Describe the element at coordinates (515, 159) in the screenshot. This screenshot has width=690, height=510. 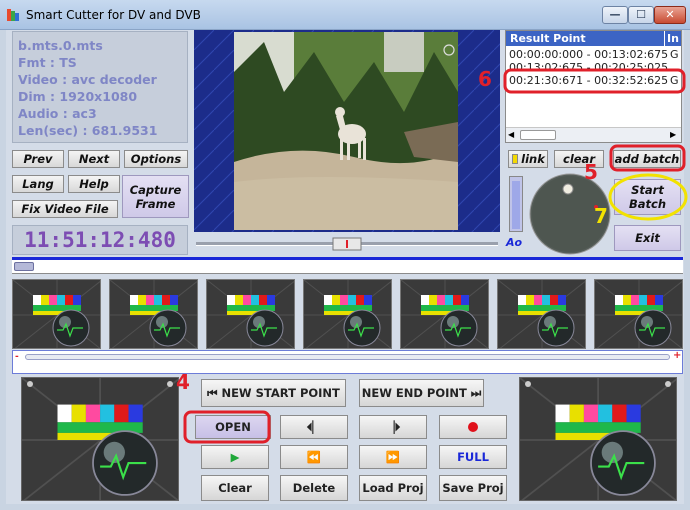
I see `link-indicator-icon` at that location.